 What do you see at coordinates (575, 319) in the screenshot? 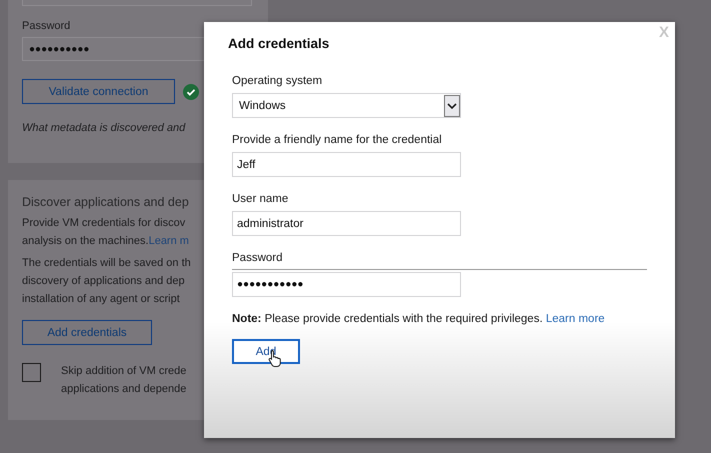
I see `learn-more-link: Learn more` at bounding box center [575, 319].